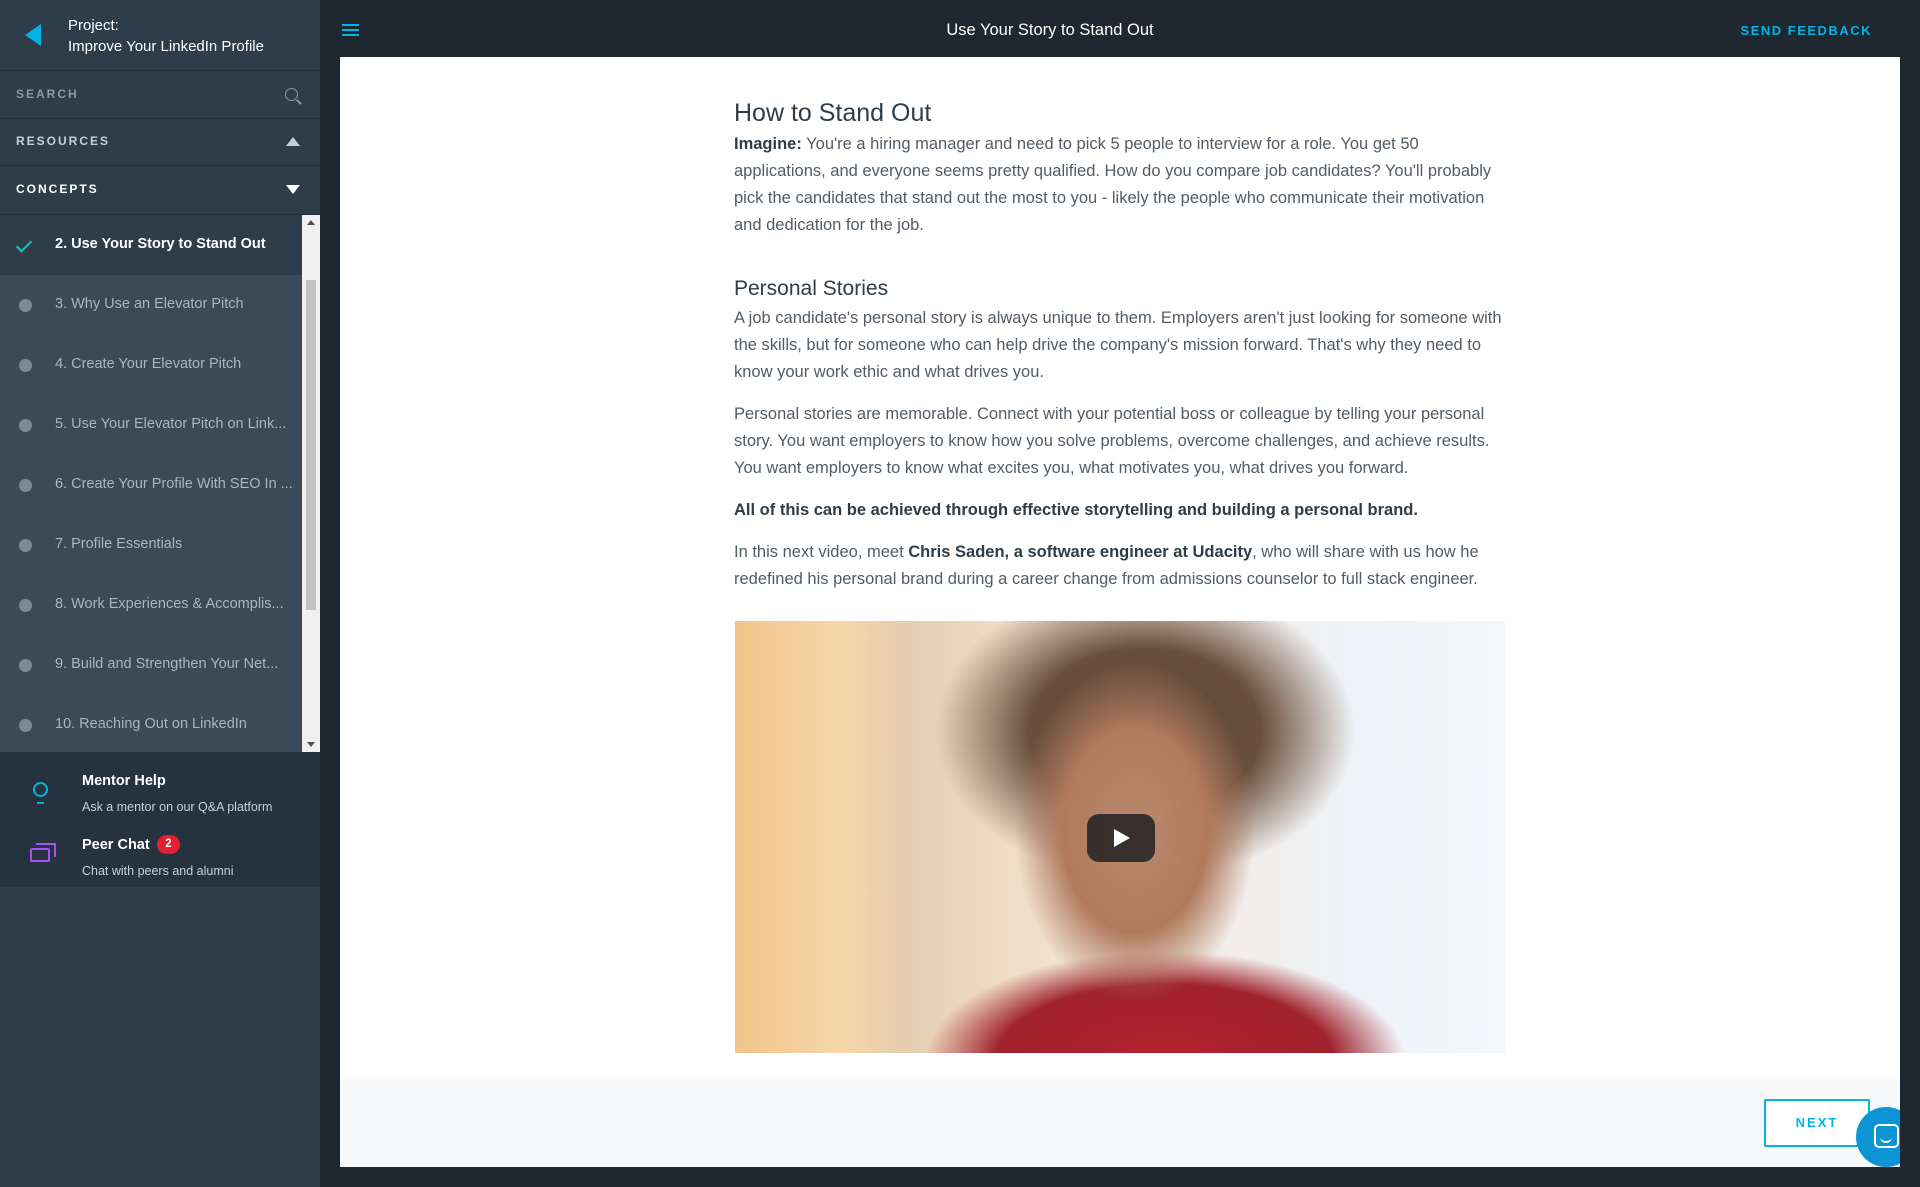  I want to click on search-label: SEARCH, so click(47, 94).